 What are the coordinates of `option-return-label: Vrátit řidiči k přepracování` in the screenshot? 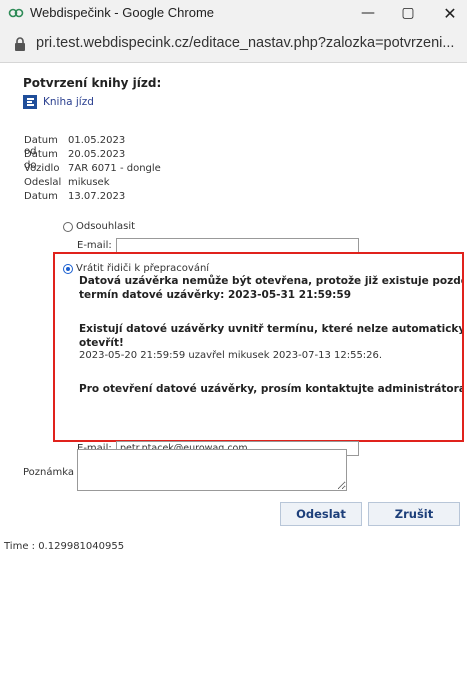 It's located at (143, 268).